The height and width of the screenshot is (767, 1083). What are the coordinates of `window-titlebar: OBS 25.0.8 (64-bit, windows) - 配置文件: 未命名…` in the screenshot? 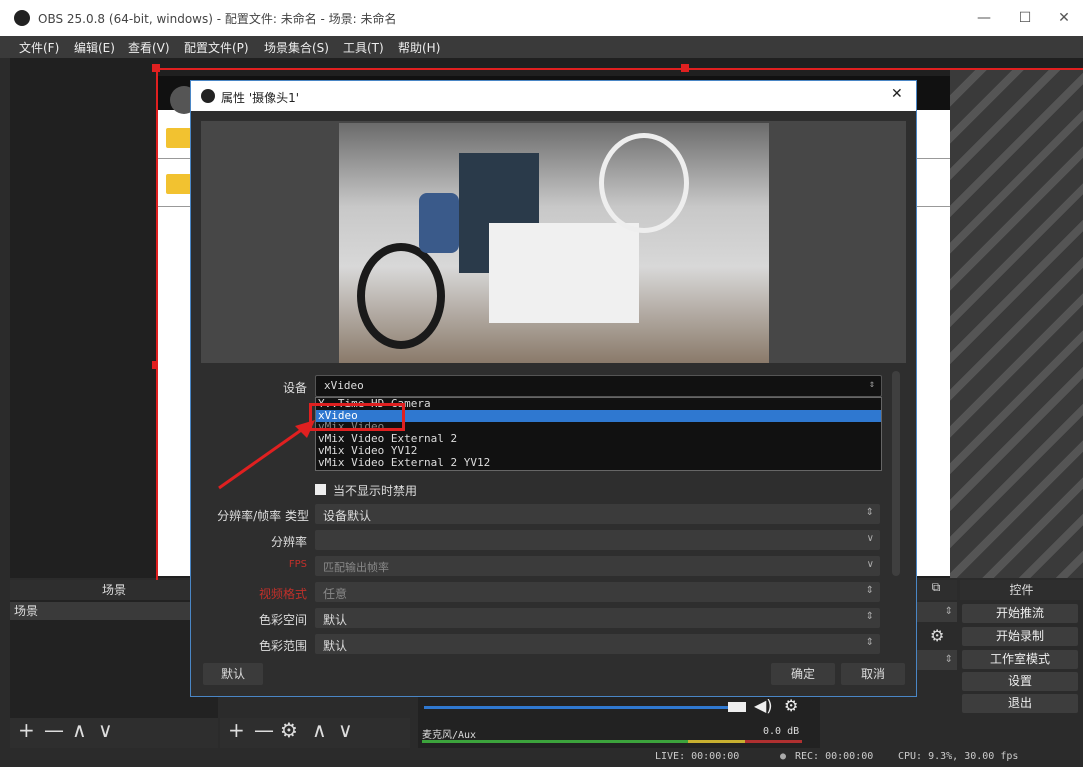 It's located at (541, 18).